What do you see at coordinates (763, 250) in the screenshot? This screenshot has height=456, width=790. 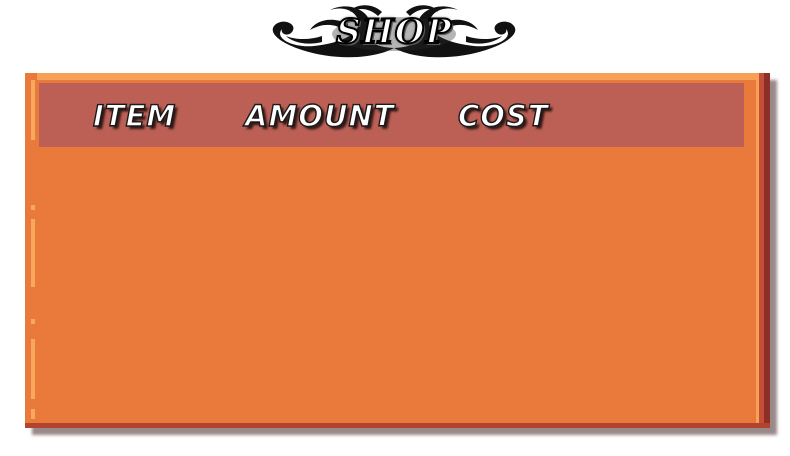 I see `panel-right-border` at bounding box center [763, 250].